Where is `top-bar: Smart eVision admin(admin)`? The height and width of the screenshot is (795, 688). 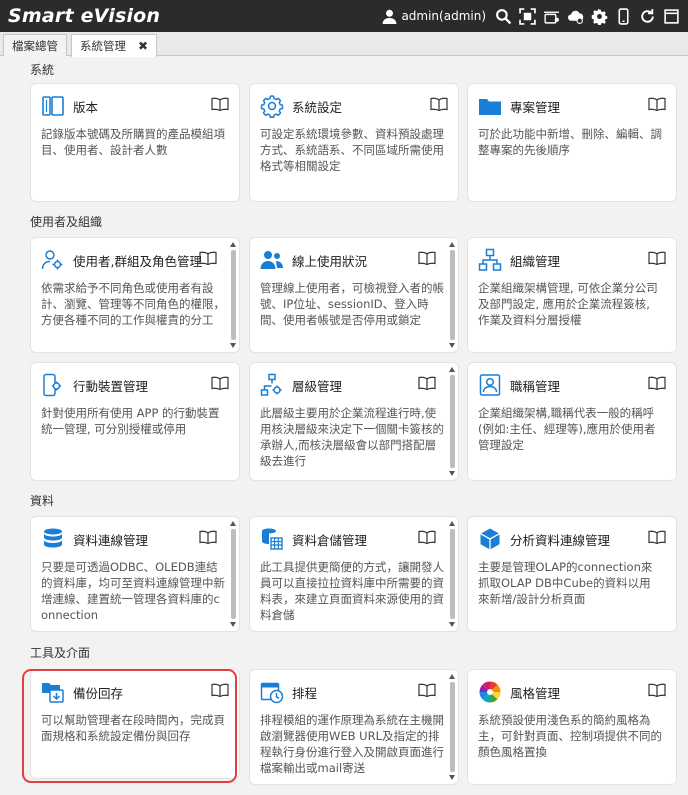 top-bar: Smart eVision admin(admin) is located at coordinates (344, 16).